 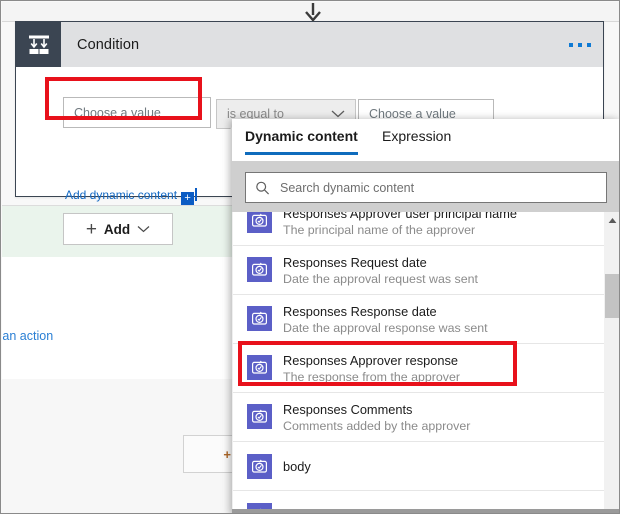 I want to click on plus-badge-icon: +, so click(x=188, y=198).